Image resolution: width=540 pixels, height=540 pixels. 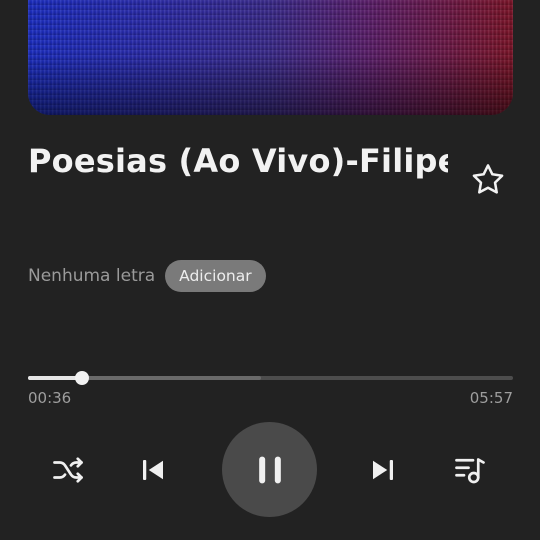 I want to click on lyrics-row: Nenhuma letra Adicionar, so click(x=147, y=276).